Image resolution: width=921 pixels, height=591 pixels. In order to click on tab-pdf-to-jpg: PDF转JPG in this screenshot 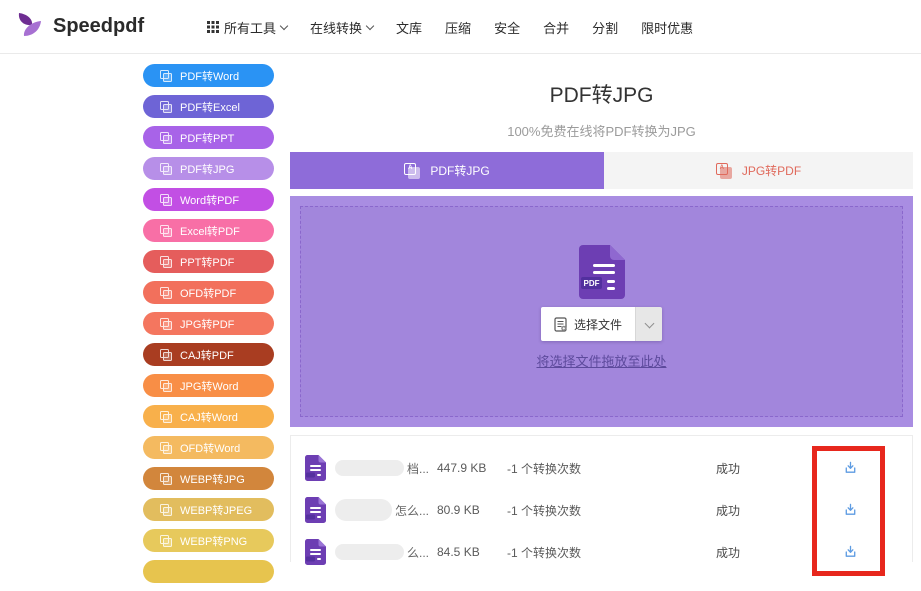, I will do `click(447, 170)`.